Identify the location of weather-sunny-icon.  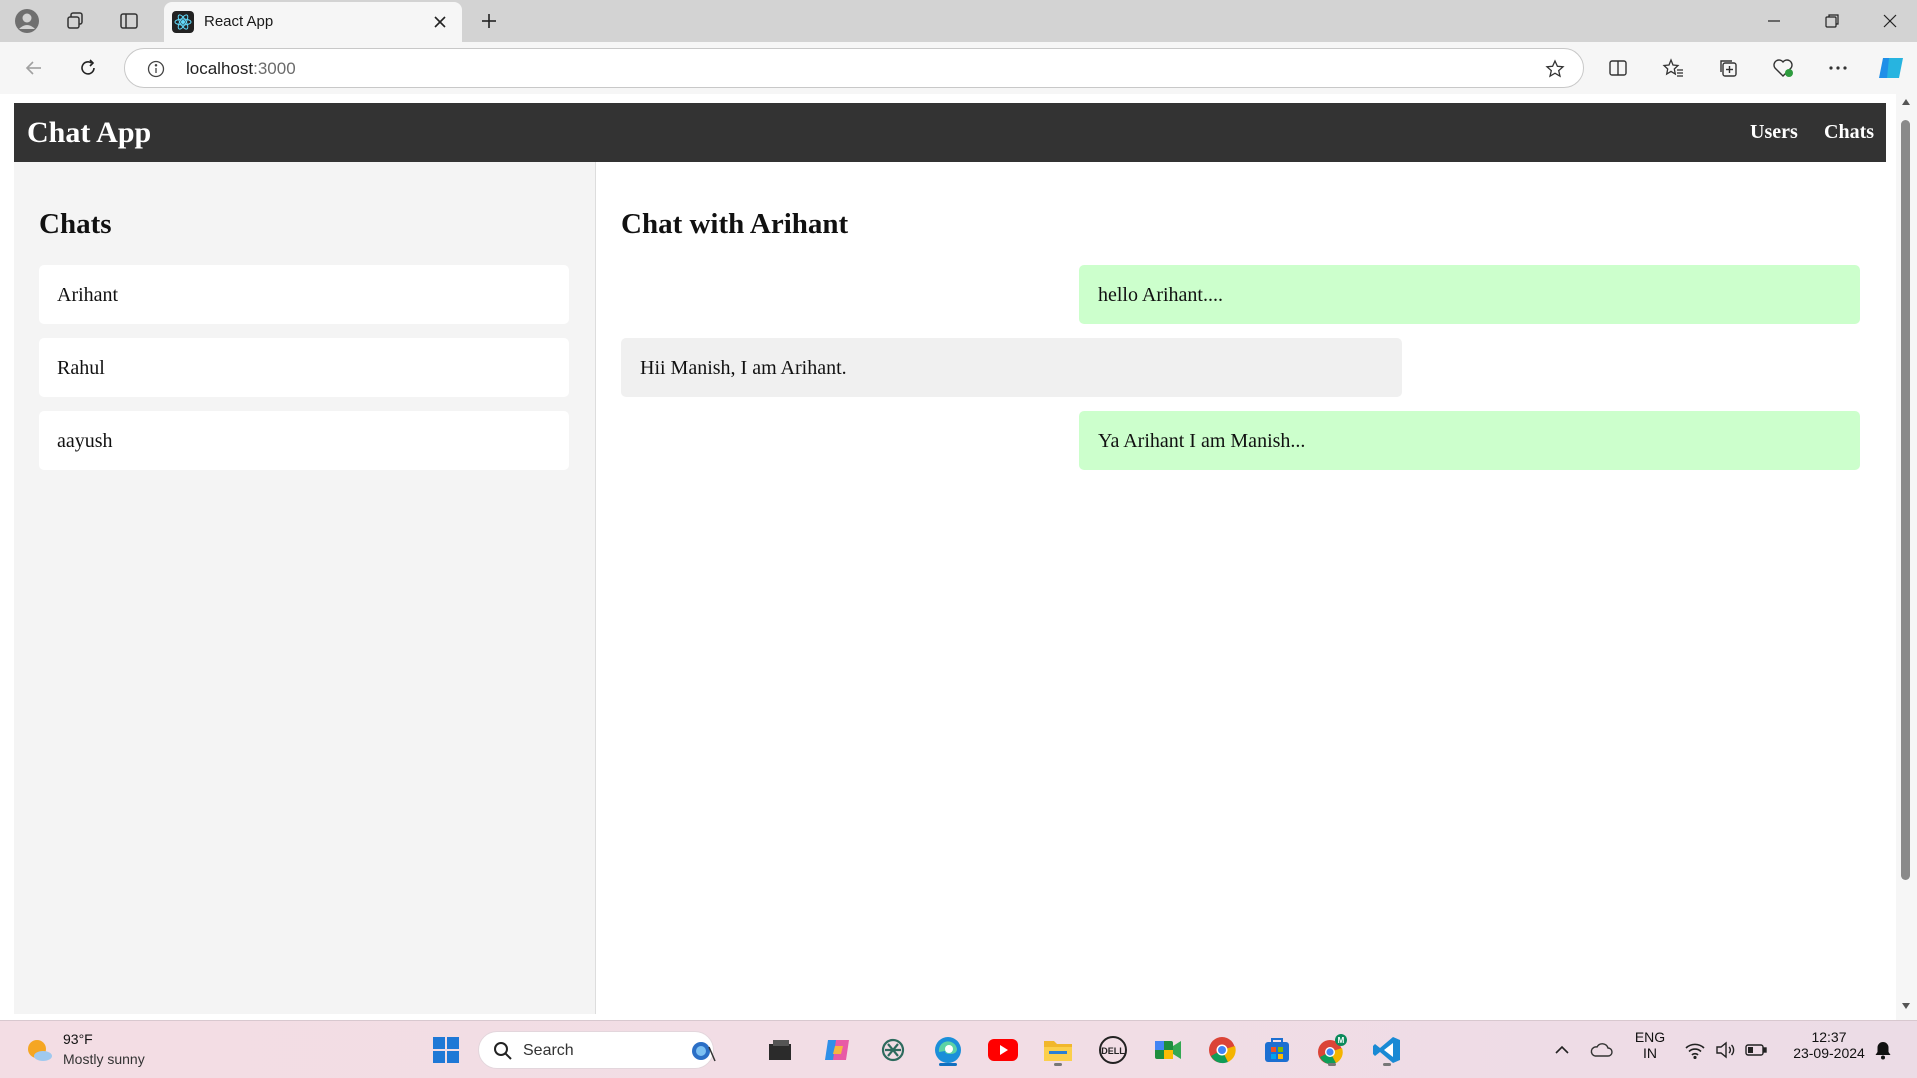
(39, 1050).